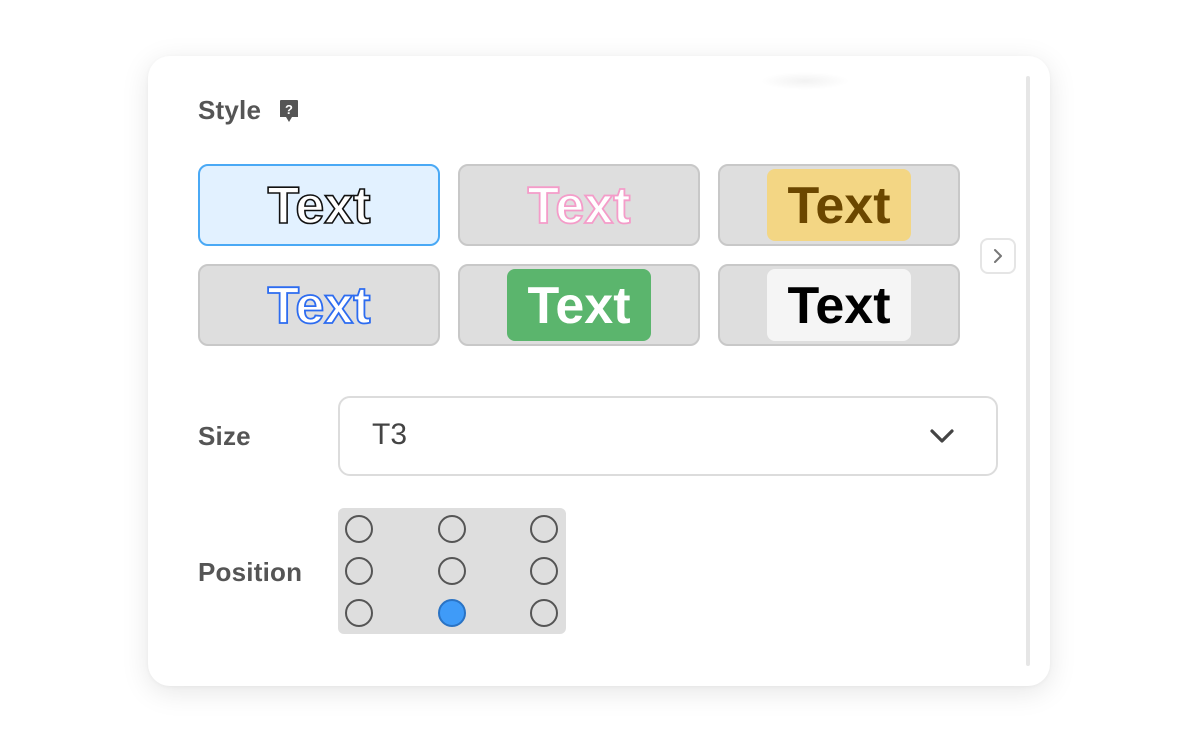 The image size is (1200, 740). I want to click on position-grid, so click(452, 571).